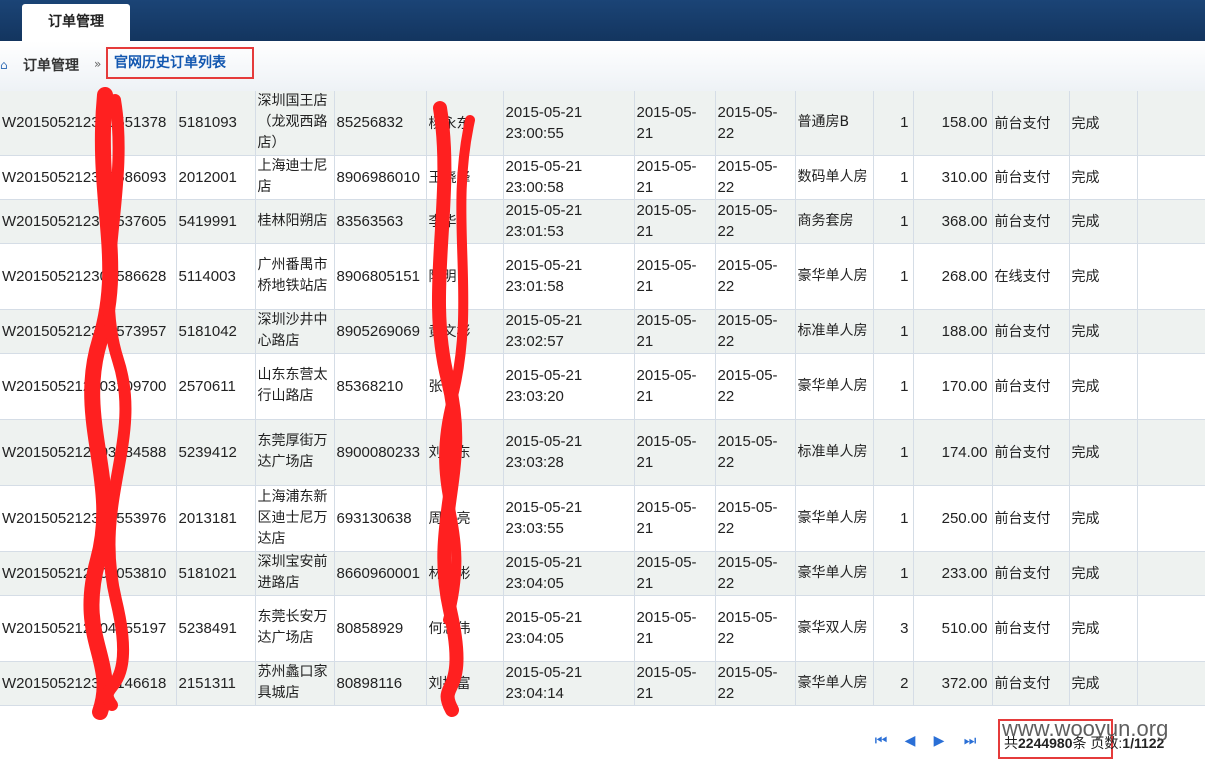 Image resolution: width=1205 pixels, height=761 pixels. I want to click on room-type-cell: 标准单人房, so click(834, 452).